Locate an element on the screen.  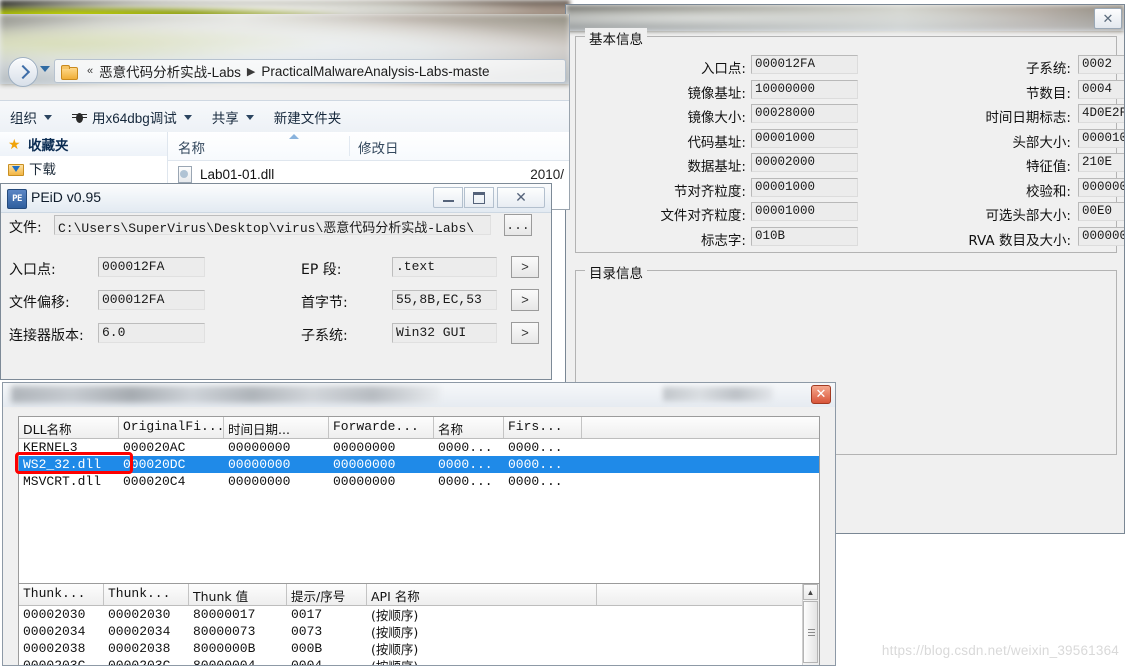
peid-left-value-2: 6.0 is located at coordinates (151, 333).